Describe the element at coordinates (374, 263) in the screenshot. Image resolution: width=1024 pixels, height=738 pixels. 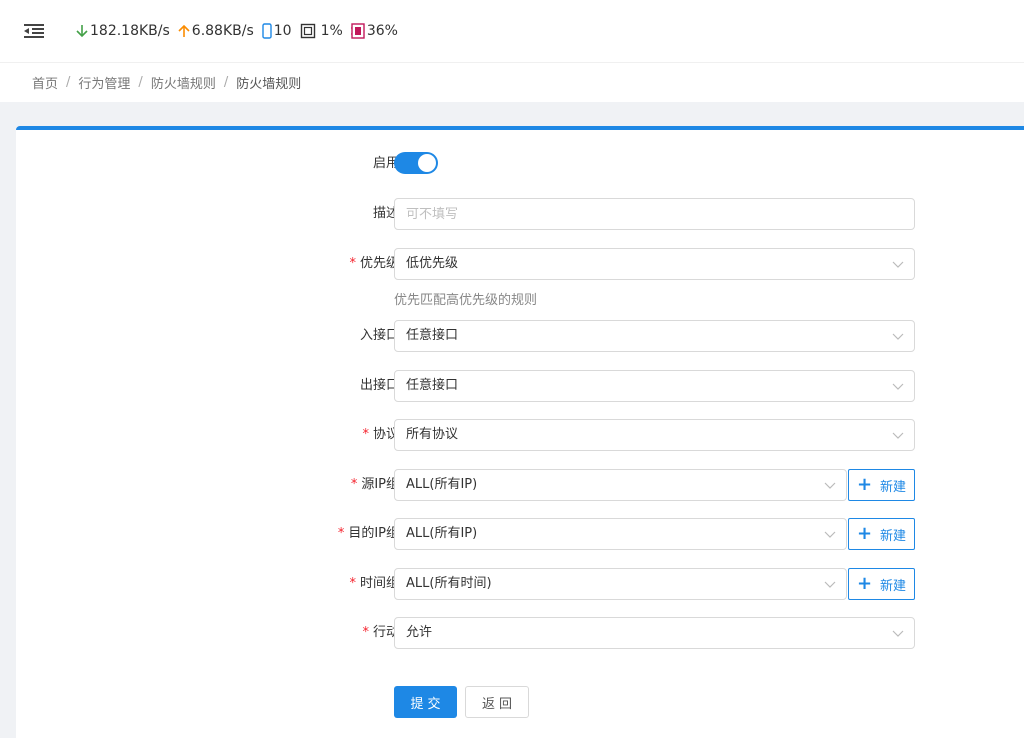
I see `priority-label: * 优先级` at that location.